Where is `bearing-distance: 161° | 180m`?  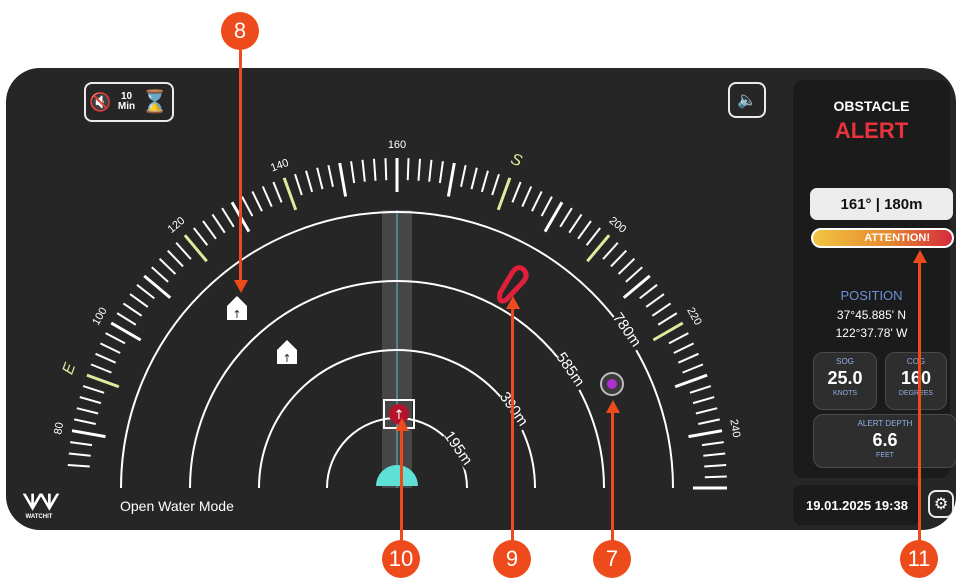
bearing-distance: 161° | 180m is located at coordinates (881, 204).